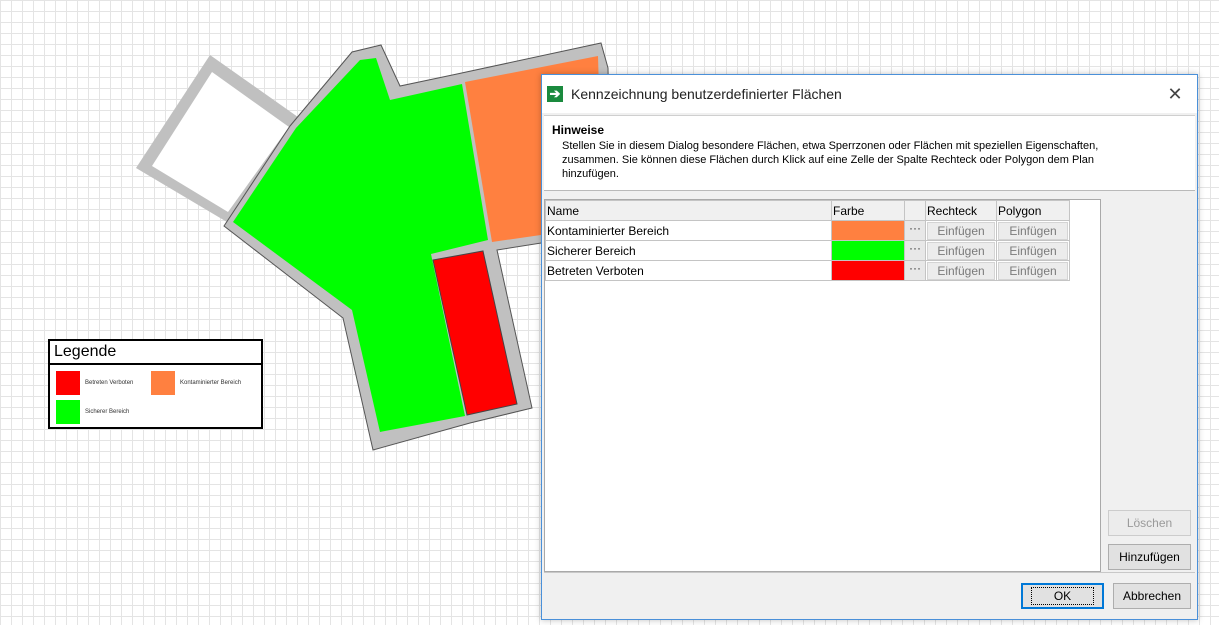 The image size is (1219, 625). What do you see at coordinates (961, 210) in the screenshot?
I see `column-header-rectangle: Rechteck` at bounding box center [961, 210].